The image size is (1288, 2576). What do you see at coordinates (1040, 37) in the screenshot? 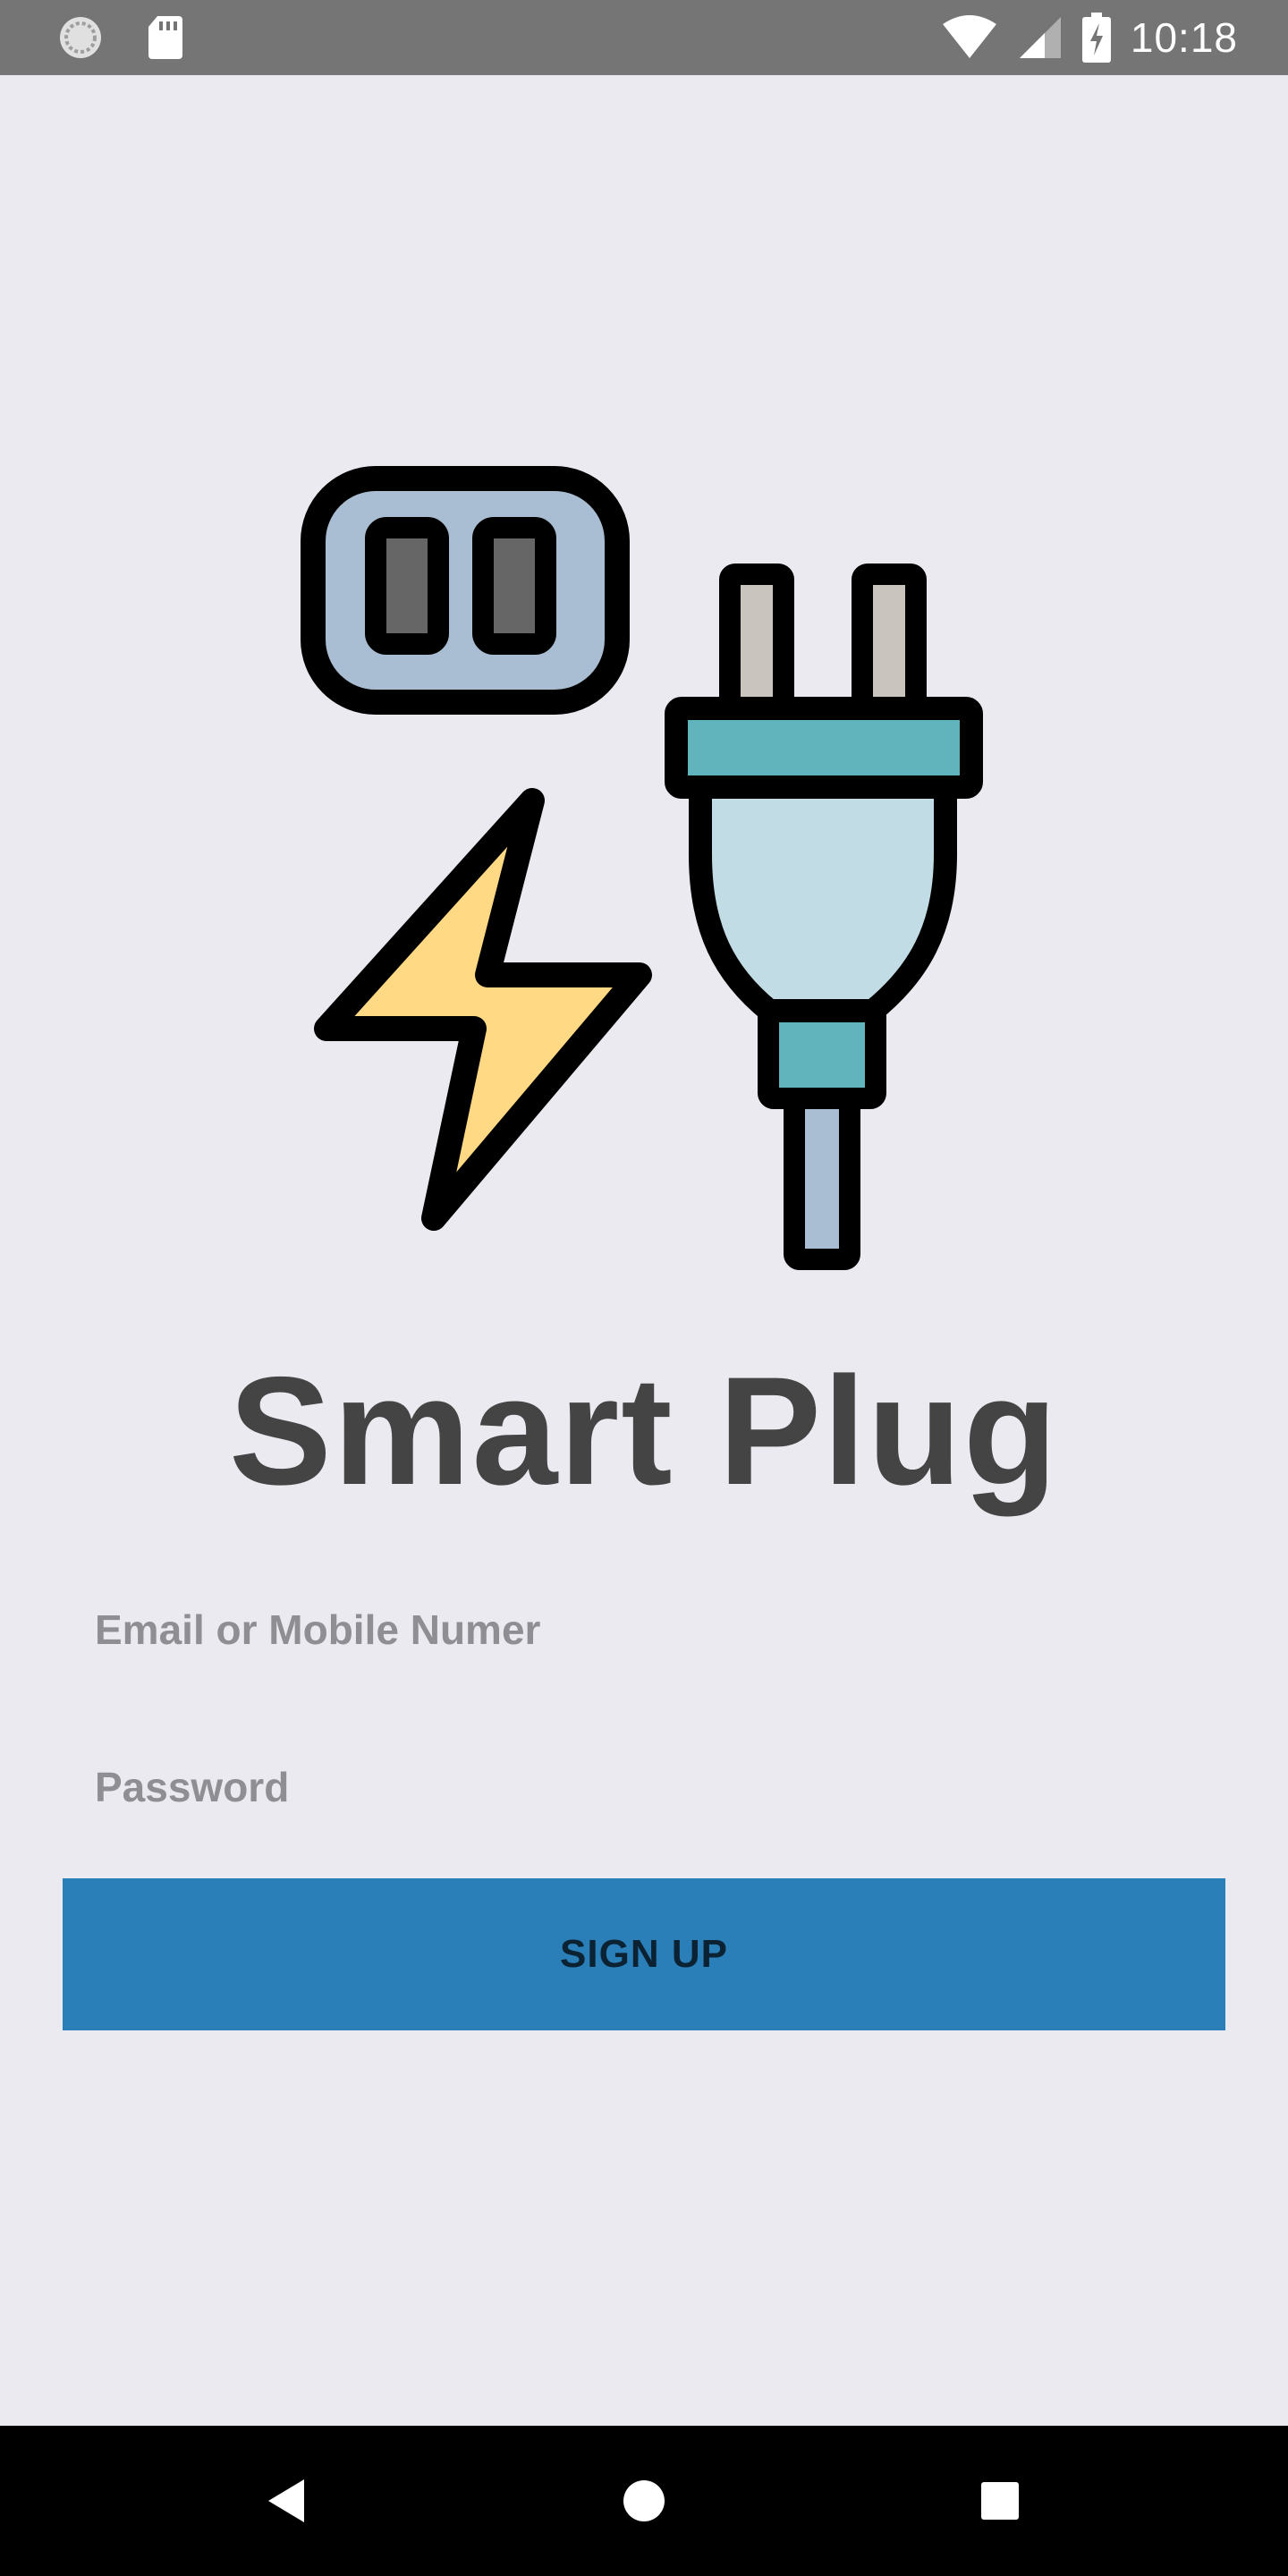
I see `cell-signal-icon` at bounding box center [1040, 37].